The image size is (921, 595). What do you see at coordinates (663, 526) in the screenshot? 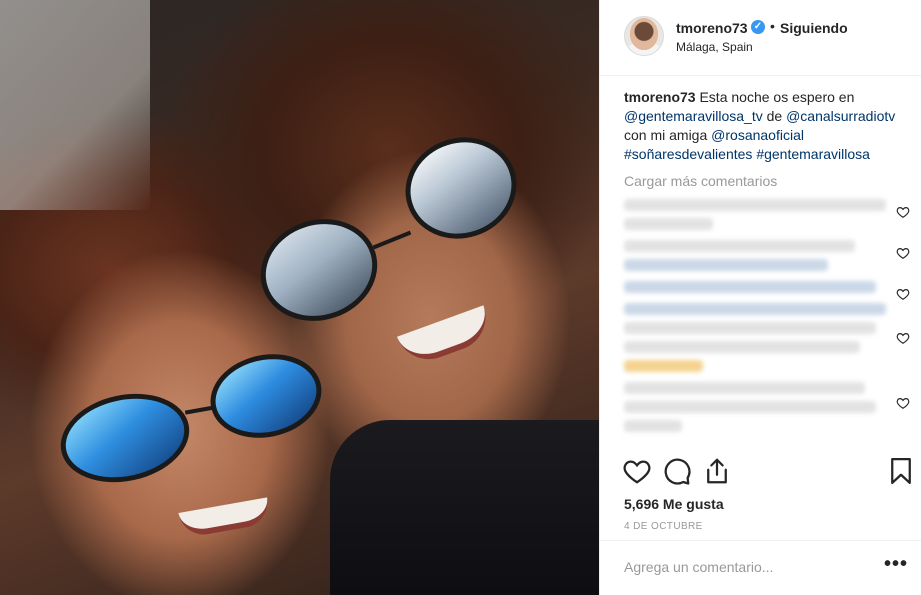
I see `post-date: 4 DE OCTUBRE` at bounding box center [663, 526].